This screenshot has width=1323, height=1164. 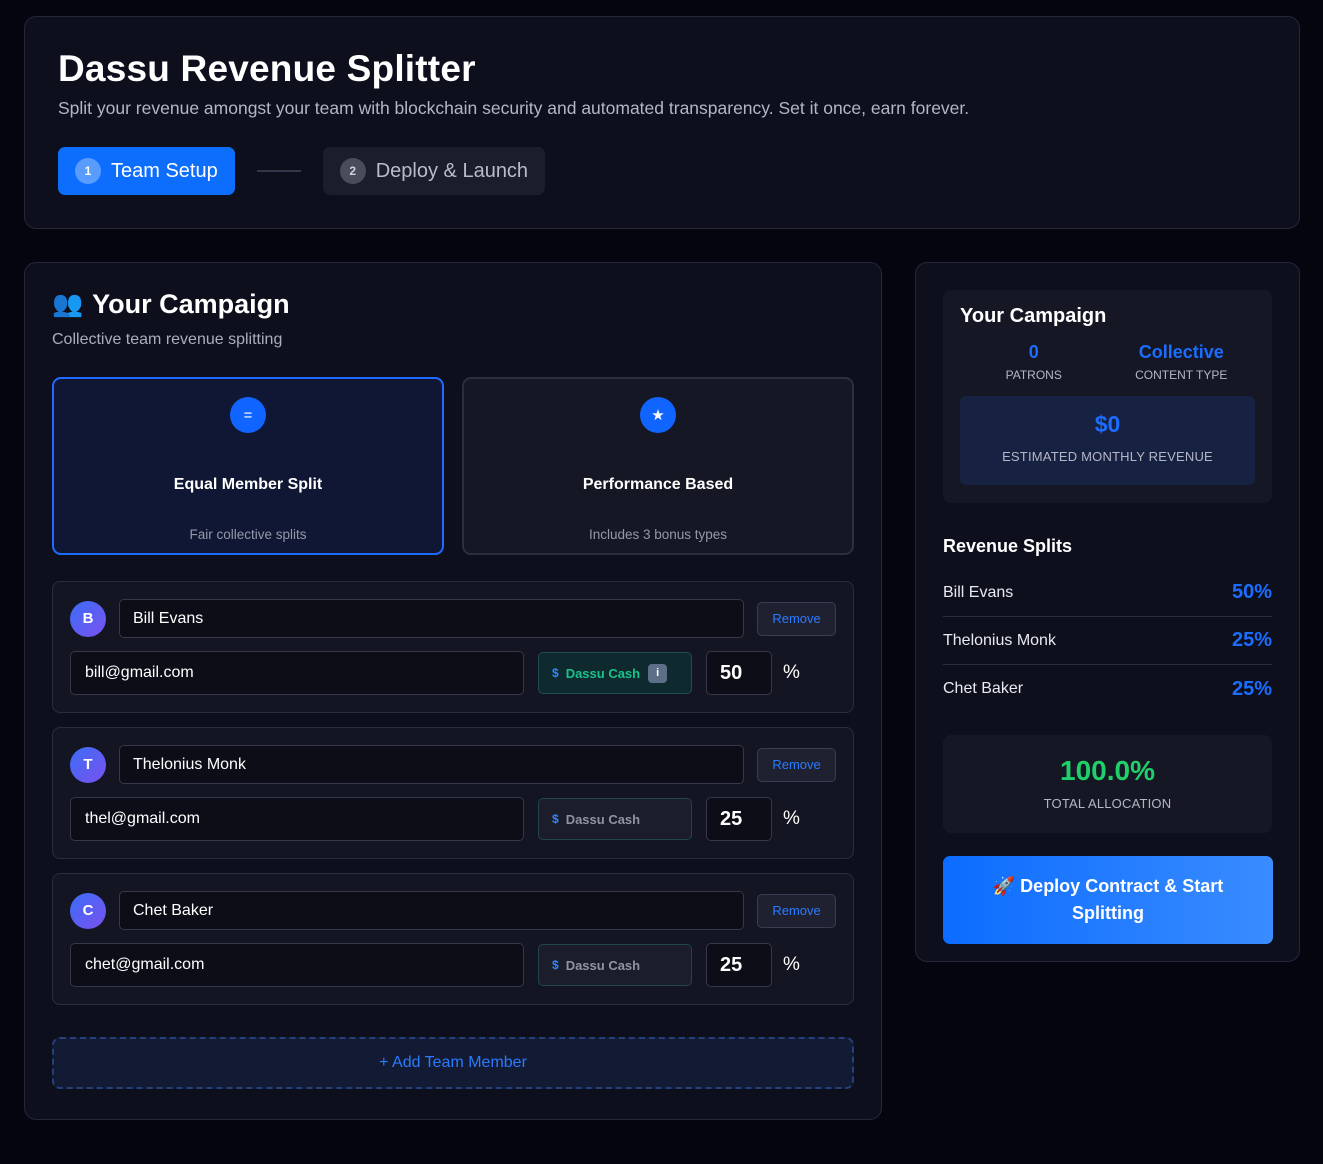 What do you see at coordinates (453, 647) in the screenshot?
I see `team-member-card: B Remove $ Dassu Cash i %` at bounding box center [453, 647].